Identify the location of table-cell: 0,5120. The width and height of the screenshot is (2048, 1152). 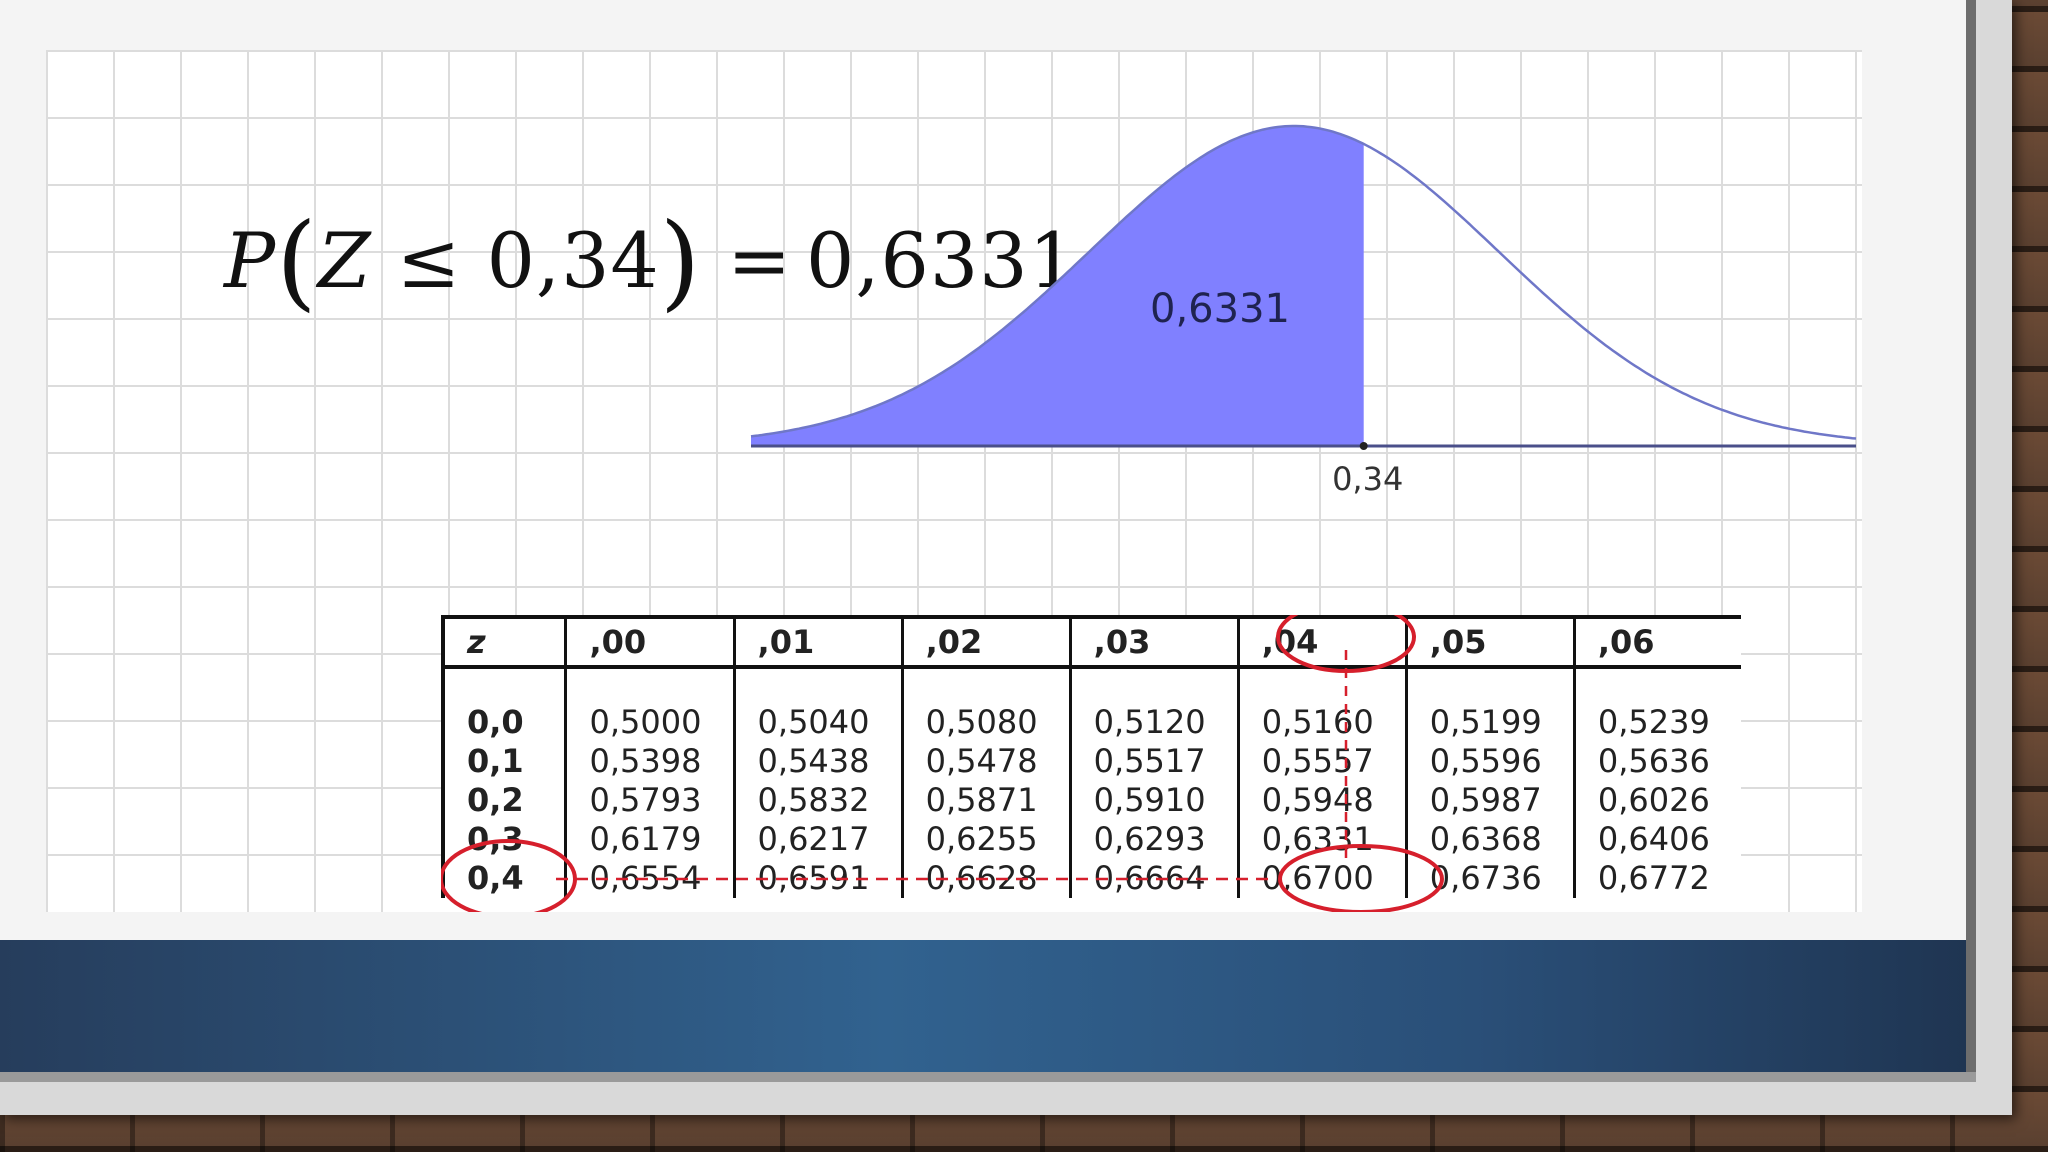
(1155, 722).